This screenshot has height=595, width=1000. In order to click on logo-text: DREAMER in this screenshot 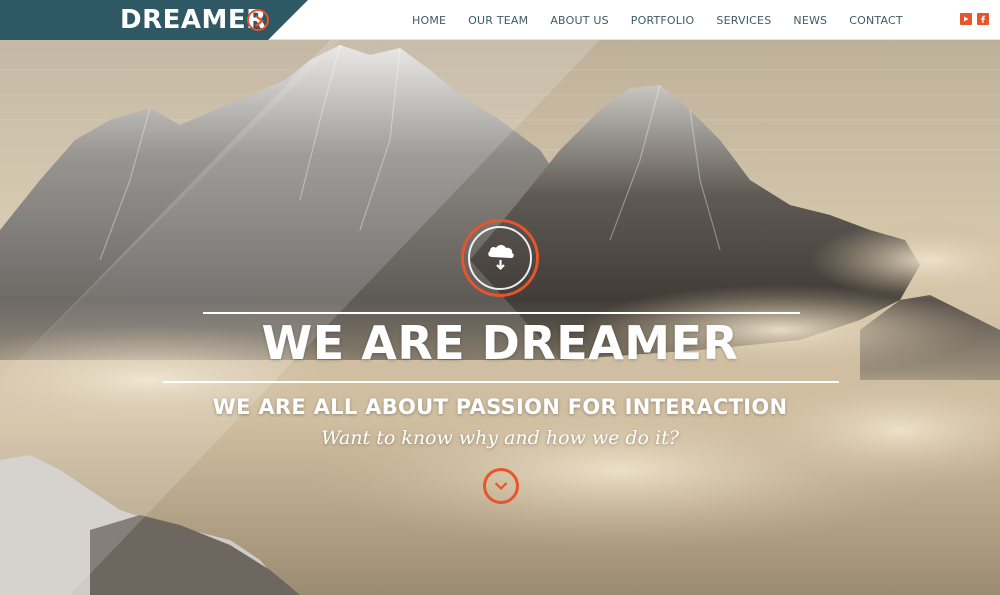, I will do `click(193, 20)`.